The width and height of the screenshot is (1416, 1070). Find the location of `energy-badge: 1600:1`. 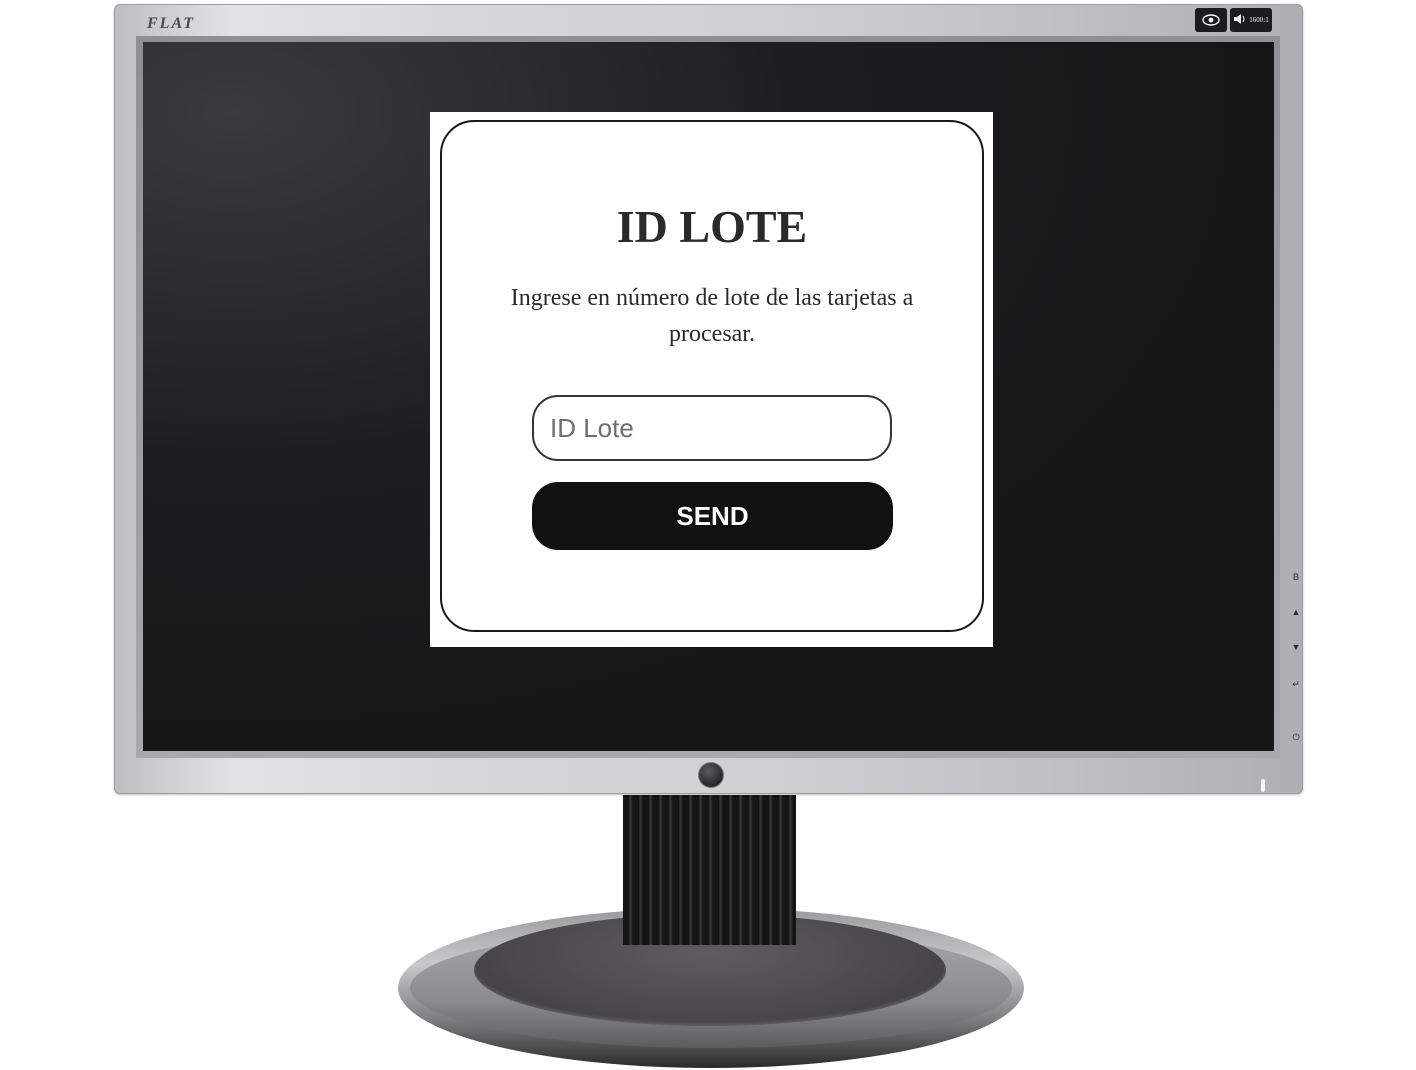

energy-badge: 1600:1 is located at coordinates (1251, 20).